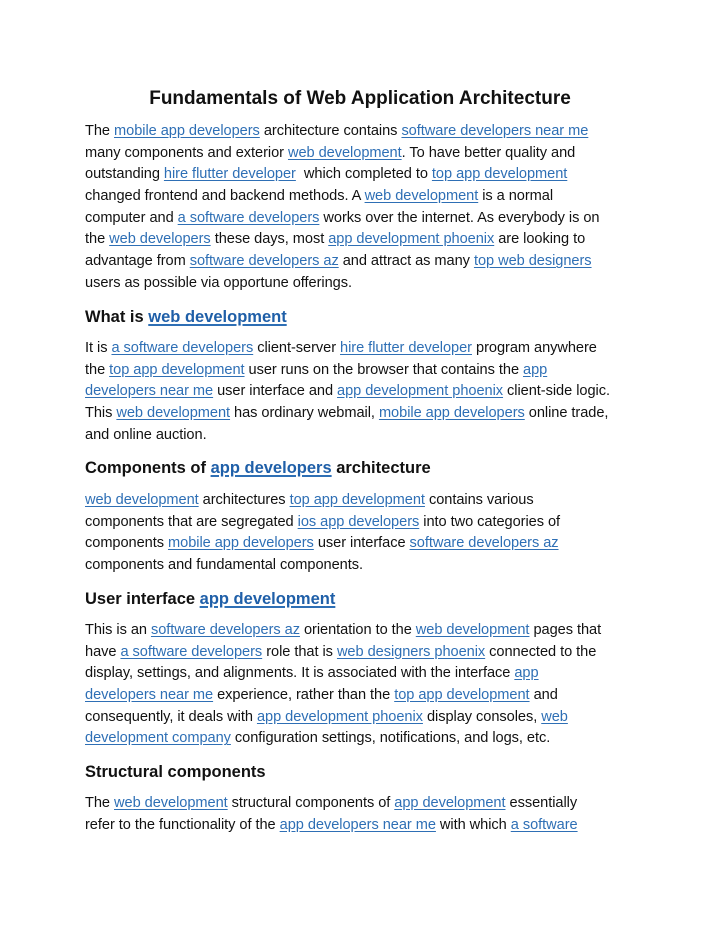 The height and width of the screenshot is (931, 720). What do you see at coordinates (269, 239) in the screenshot?
I see `text-run: these days, most` at bounding box center [269, 239].